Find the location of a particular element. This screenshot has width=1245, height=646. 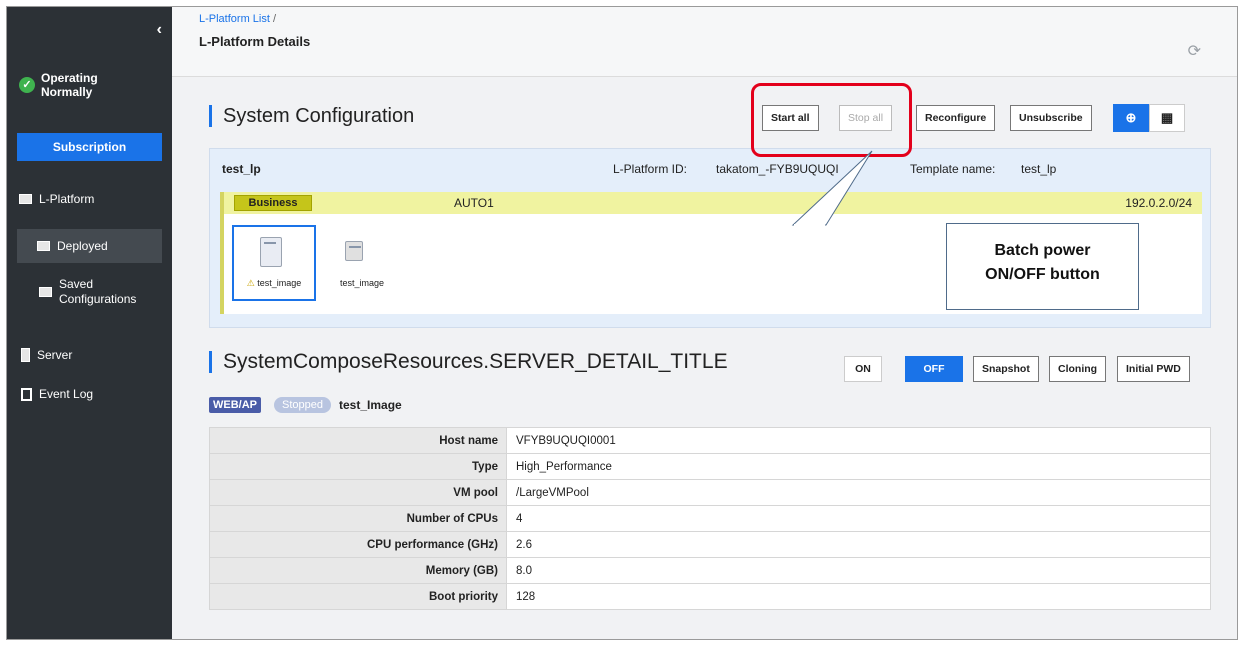

cloning-button: Cloning is located at coordinates (1078, 369).